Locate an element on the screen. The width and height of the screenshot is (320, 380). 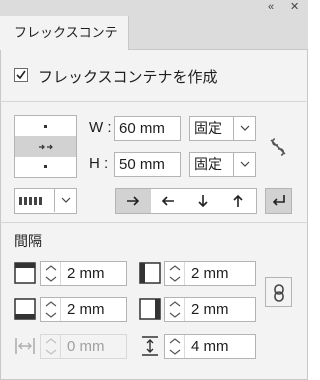
width-mode-dropdown is located at coordinates (244, 128).